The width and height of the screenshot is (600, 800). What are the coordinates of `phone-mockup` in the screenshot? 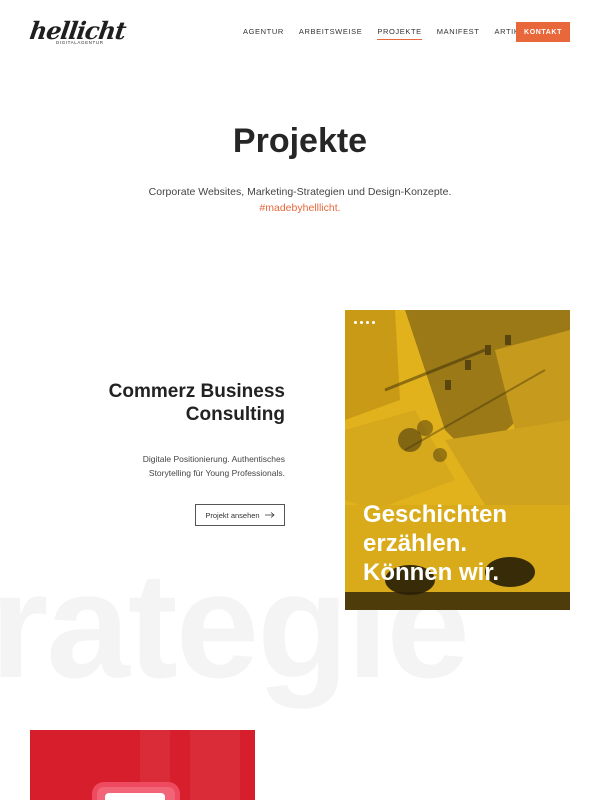 It's located at (136, 791).